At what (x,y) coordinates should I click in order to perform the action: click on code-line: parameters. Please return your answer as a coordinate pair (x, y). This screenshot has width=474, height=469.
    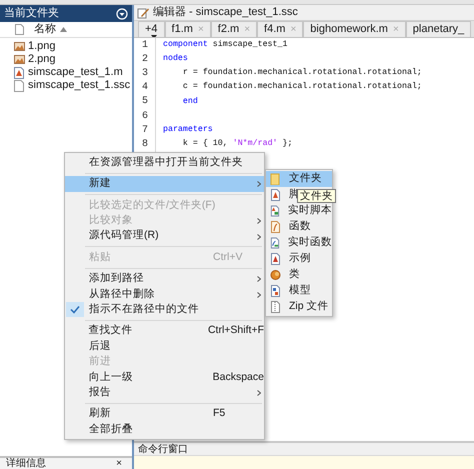
    Looking at the image, I should click on (187, 130).